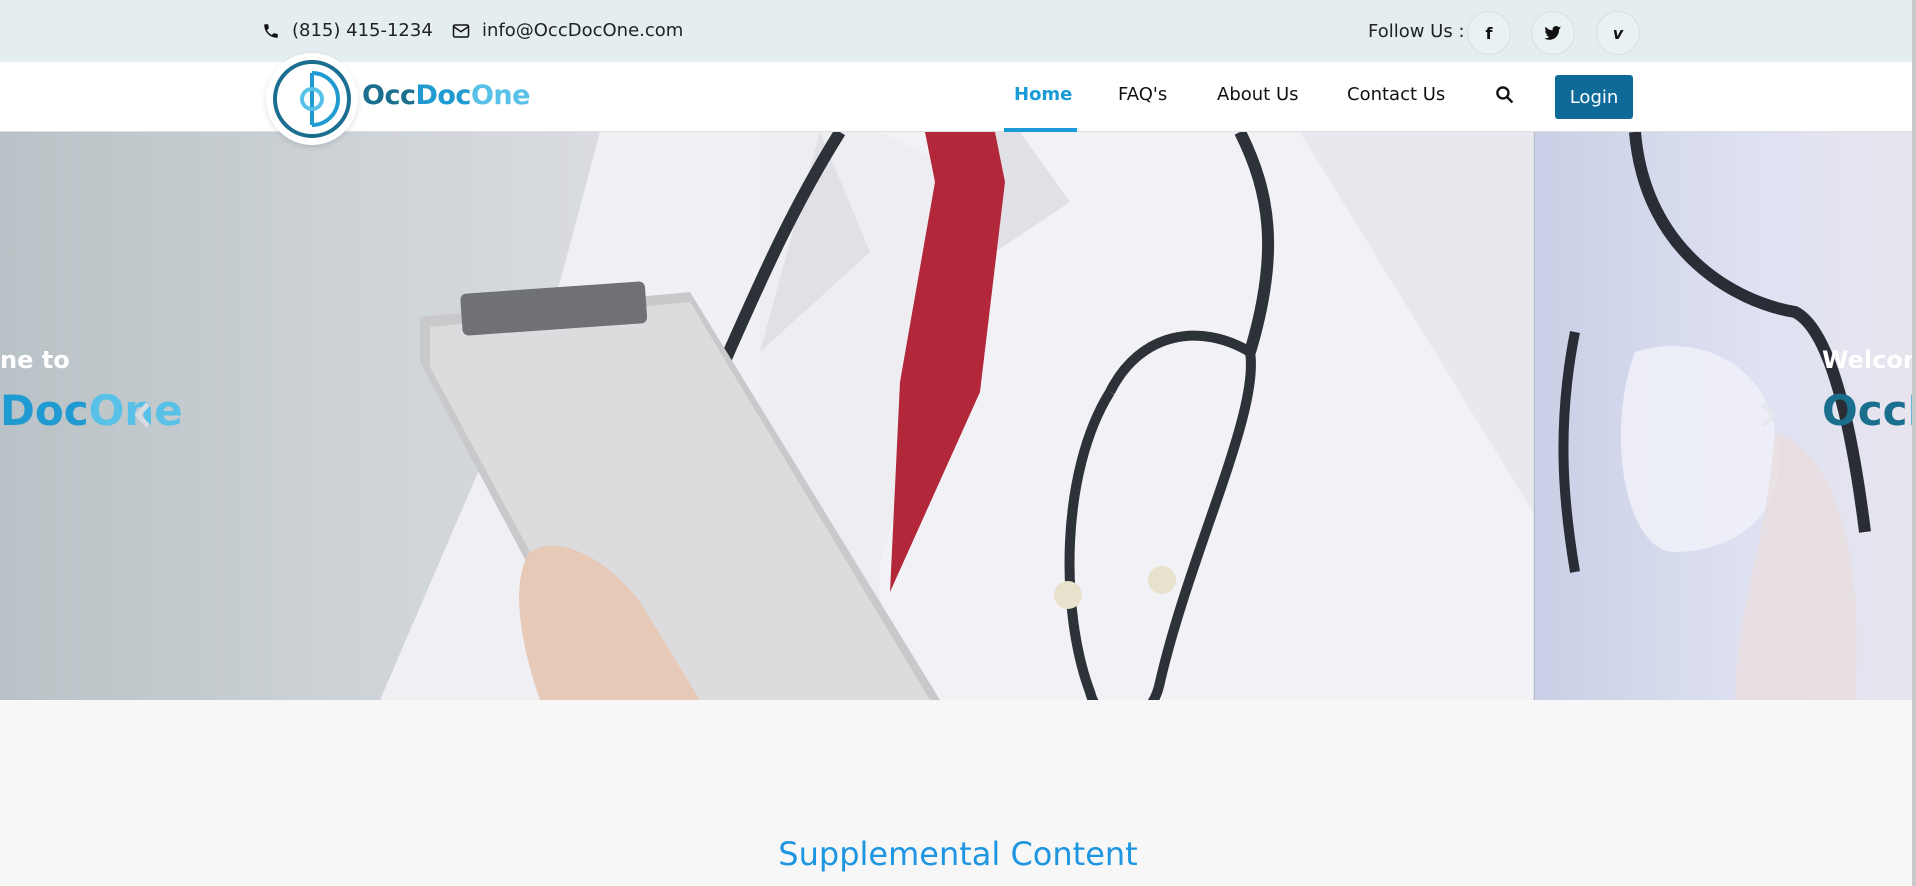  What do you see at coordinates (1594, 97) in the screenshot?
I see `login-button: Login` at bounding box center [1594, 97].